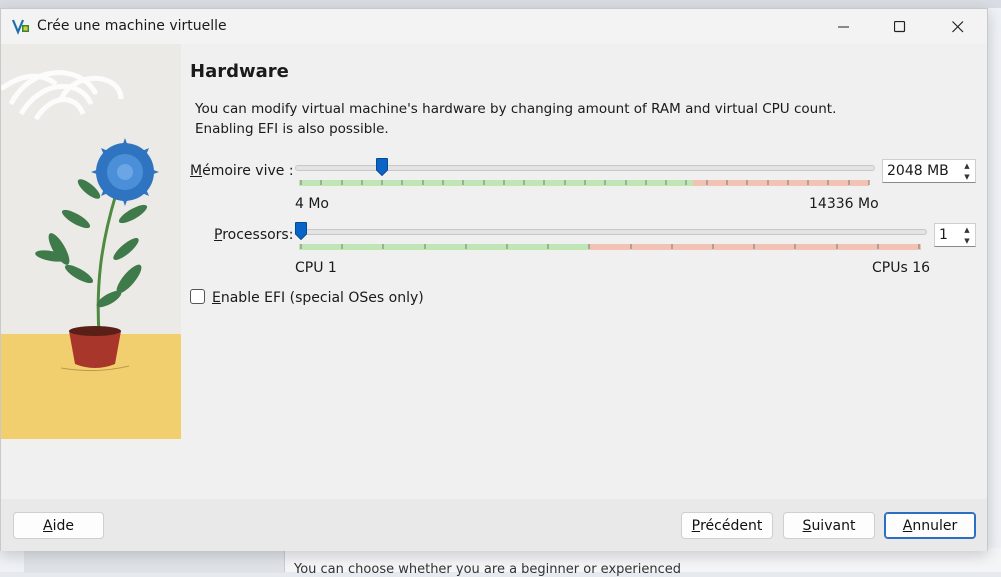  I want to click on memory-spin-arrows: ▲ ▼, so click(967, 171).